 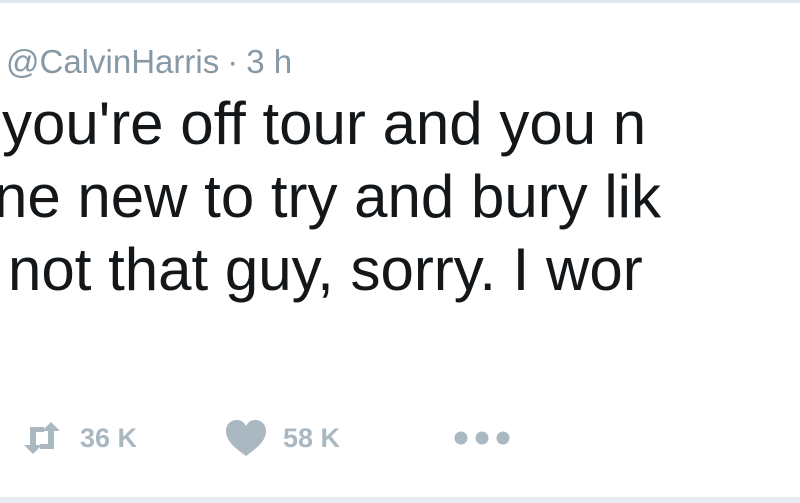 I want to click on tweet-meta: @CalvinHarris · 3 h, so click(x=149, y=62).